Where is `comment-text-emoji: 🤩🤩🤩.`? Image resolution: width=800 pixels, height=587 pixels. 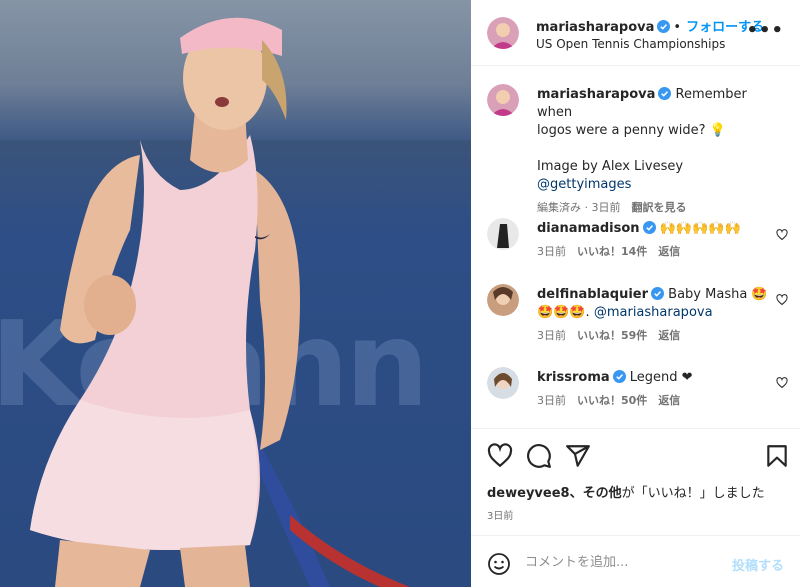
comment-text-emoji: 🤩🤩🤩. is located at coordinates (563, 312).